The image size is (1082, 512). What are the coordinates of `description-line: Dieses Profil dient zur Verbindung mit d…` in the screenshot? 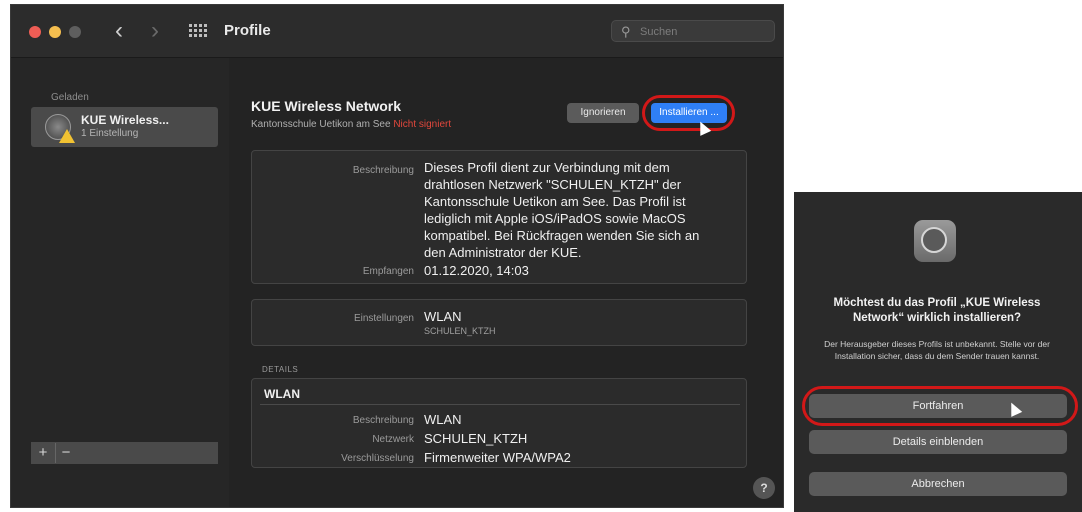 It's located at (547, 167).